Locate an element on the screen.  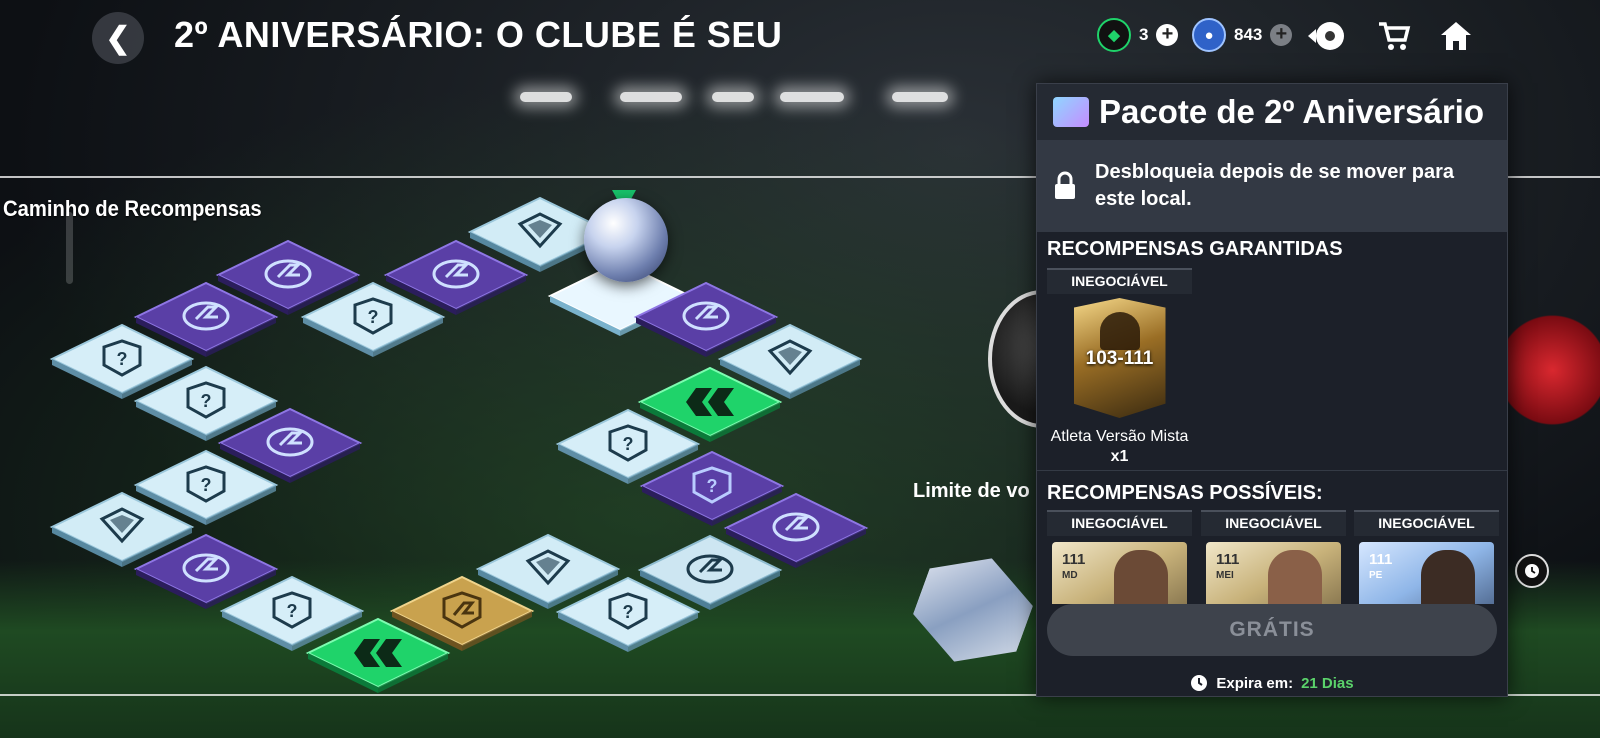
card-quantity: x1 is located at coordinates (1119, 456).